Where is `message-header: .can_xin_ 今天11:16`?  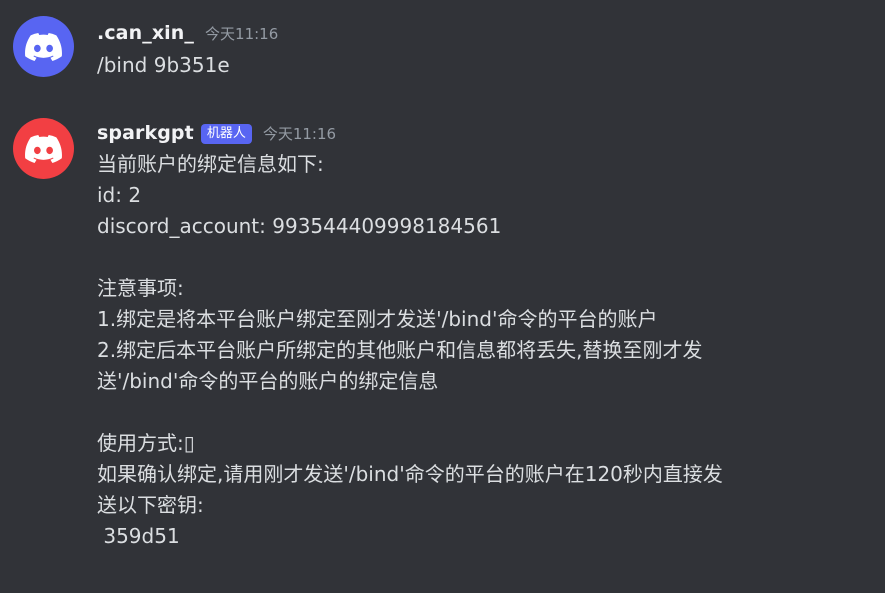 message-header: .can_xin_ 今天11:16 is located at coordinates (187, 33).